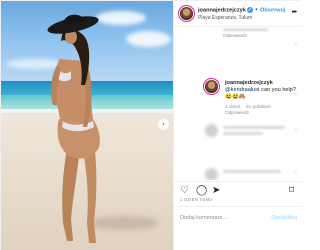 This screenshot has height=250, width=320. What do you see at coordinates (238, 228) in the screenshot?
I see `add-comment-bar: Dodaj komentarz... Opublikuj` at bounding box center [238, 228].